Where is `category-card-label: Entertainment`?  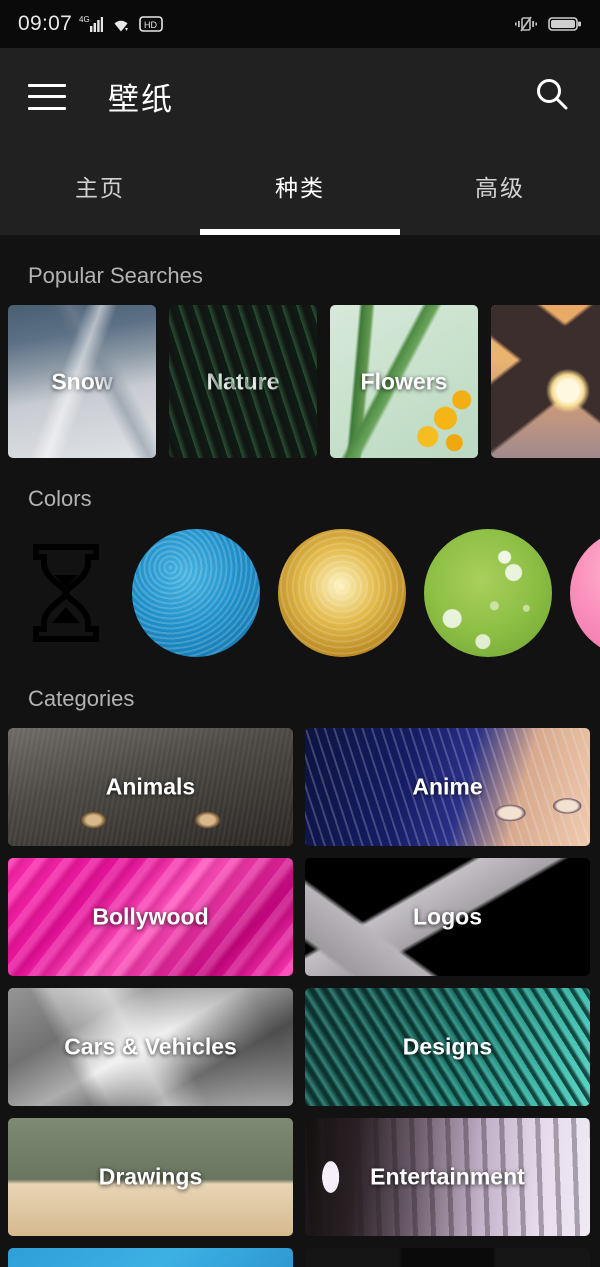 category-card-label: Entertainment is located at coordinates (447, 1176).